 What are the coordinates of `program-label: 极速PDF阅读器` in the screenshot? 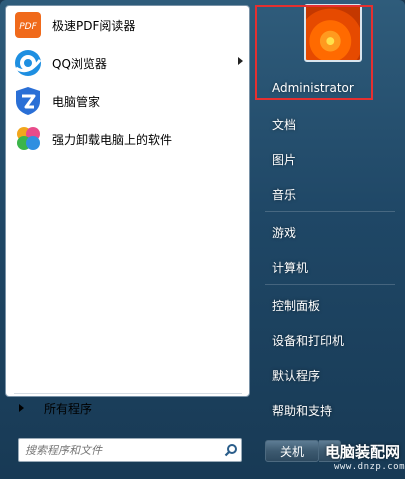 It's located at (94, 25).